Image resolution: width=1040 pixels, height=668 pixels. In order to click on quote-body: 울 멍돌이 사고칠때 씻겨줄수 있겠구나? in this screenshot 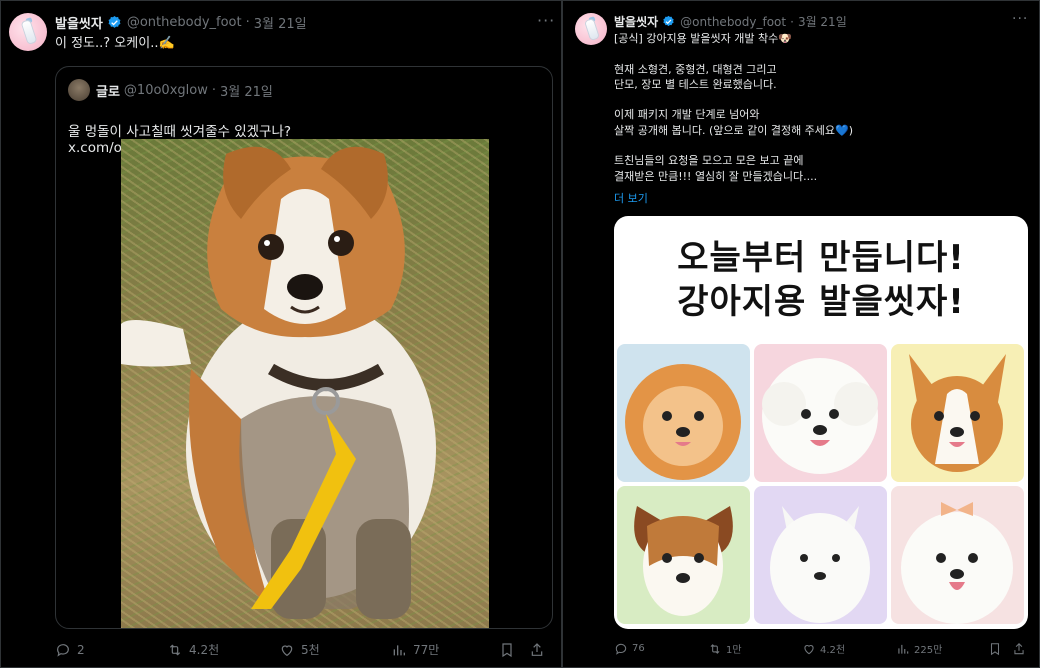, I will do `click(180, 131)`.